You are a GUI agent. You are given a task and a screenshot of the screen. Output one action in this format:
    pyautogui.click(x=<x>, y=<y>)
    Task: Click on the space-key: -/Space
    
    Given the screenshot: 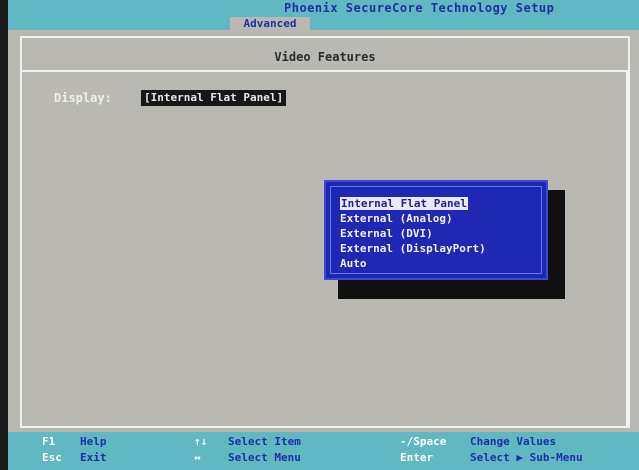 What is the action you would take?
    pyautogui.click(x=423, y=441)
    